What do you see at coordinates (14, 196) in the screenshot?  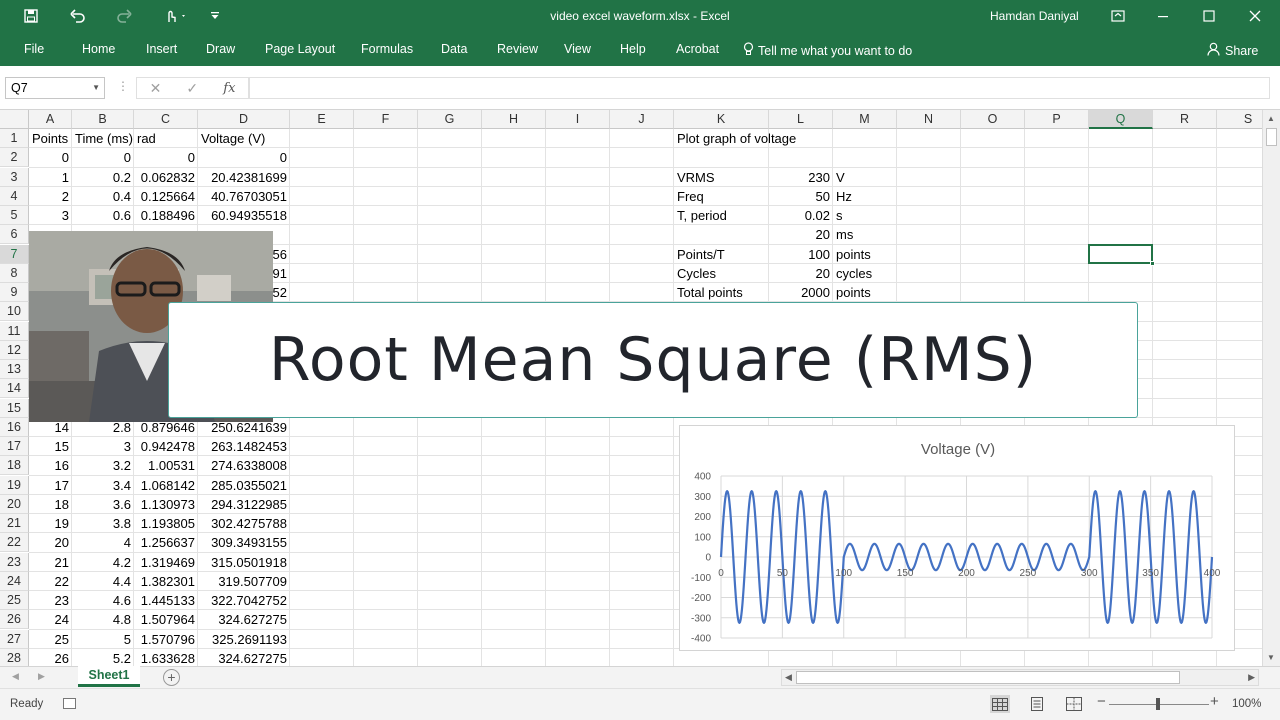 I see `row-header-4: 4` at bounding box center [14, 196].